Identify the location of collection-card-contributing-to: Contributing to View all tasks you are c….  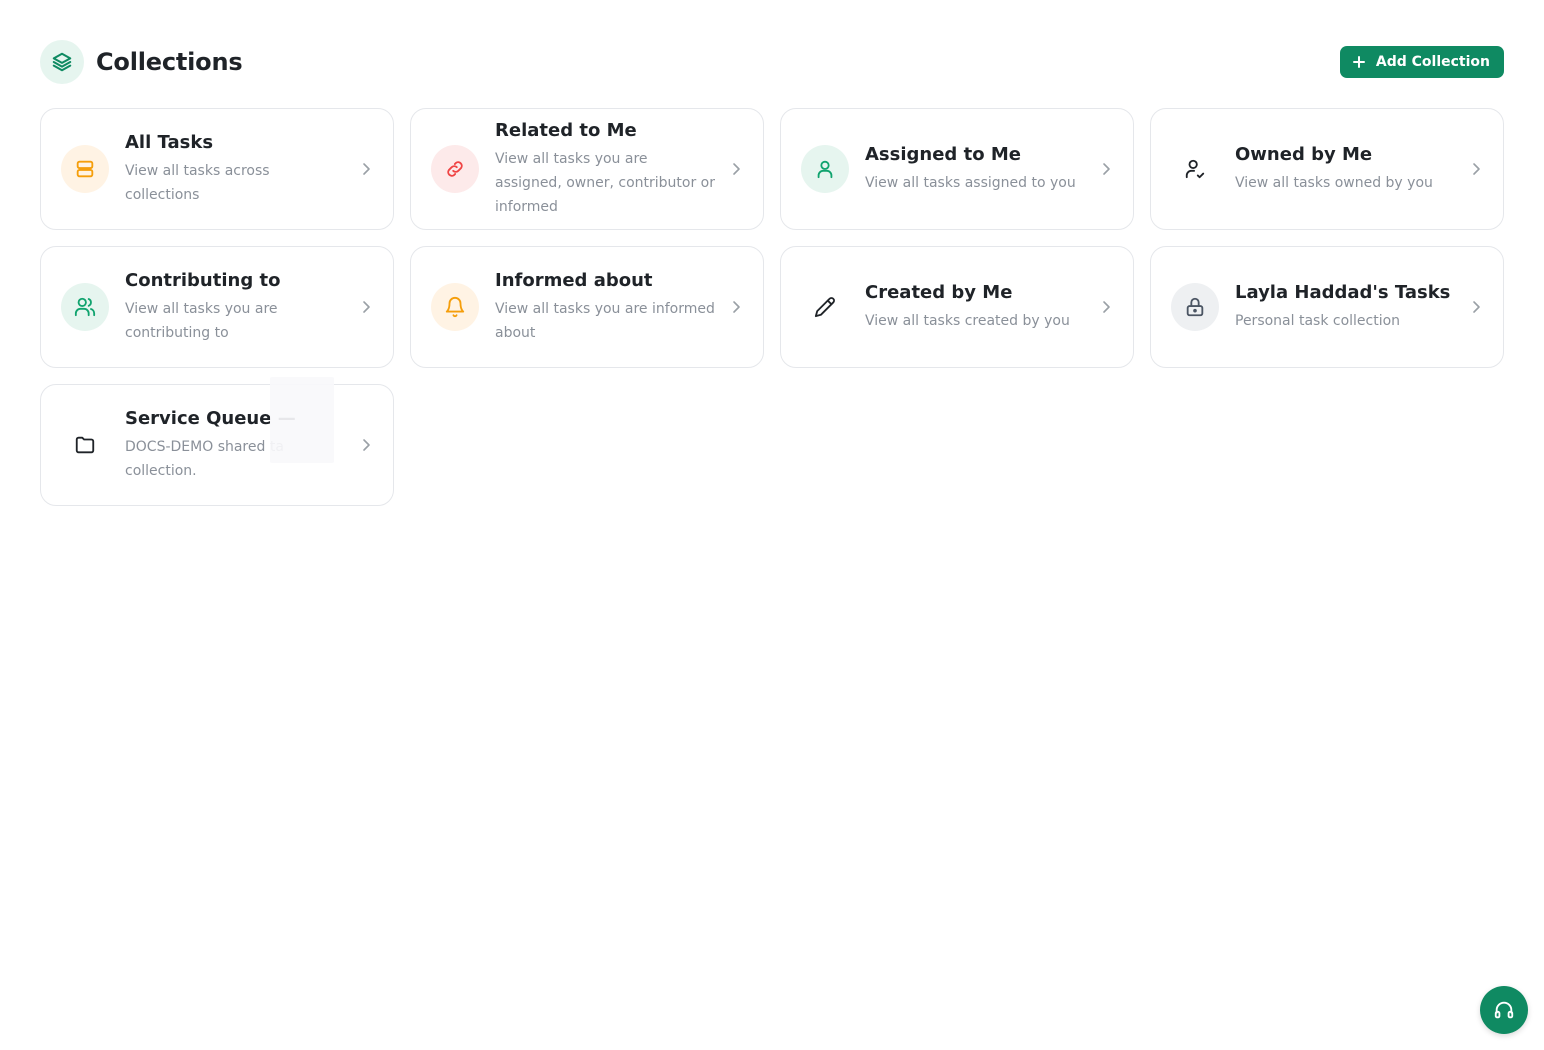
(217, 307).